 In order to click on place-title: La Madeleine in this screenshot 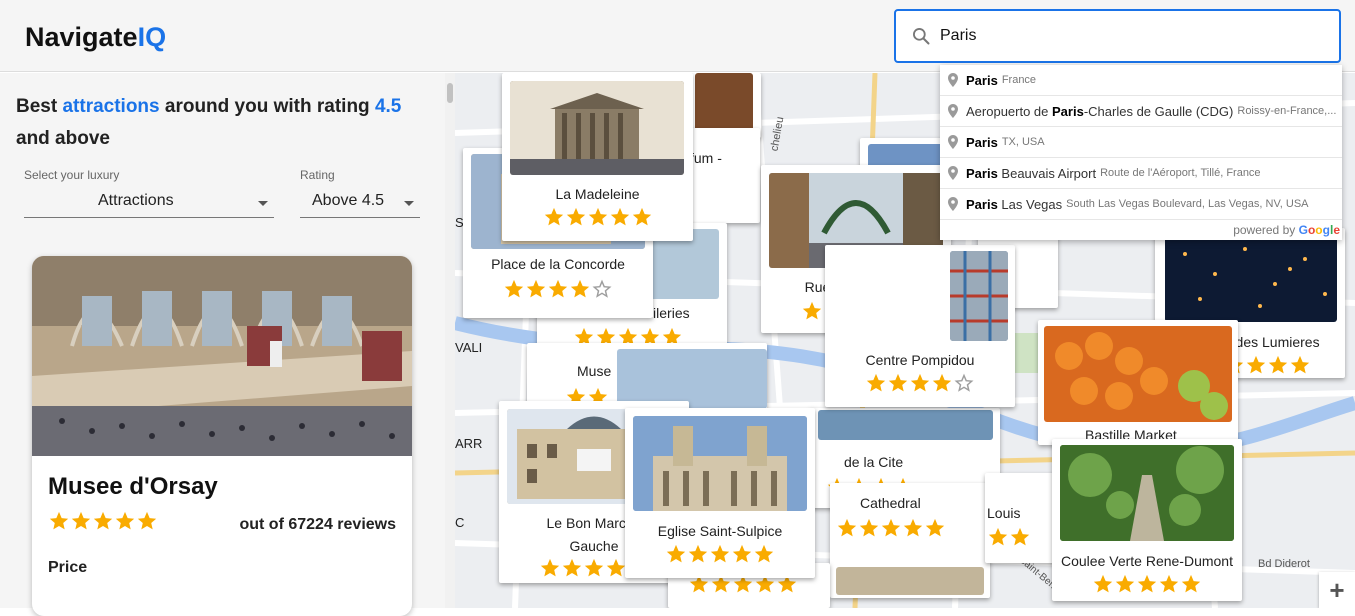, I will do `click(597, 194)`.